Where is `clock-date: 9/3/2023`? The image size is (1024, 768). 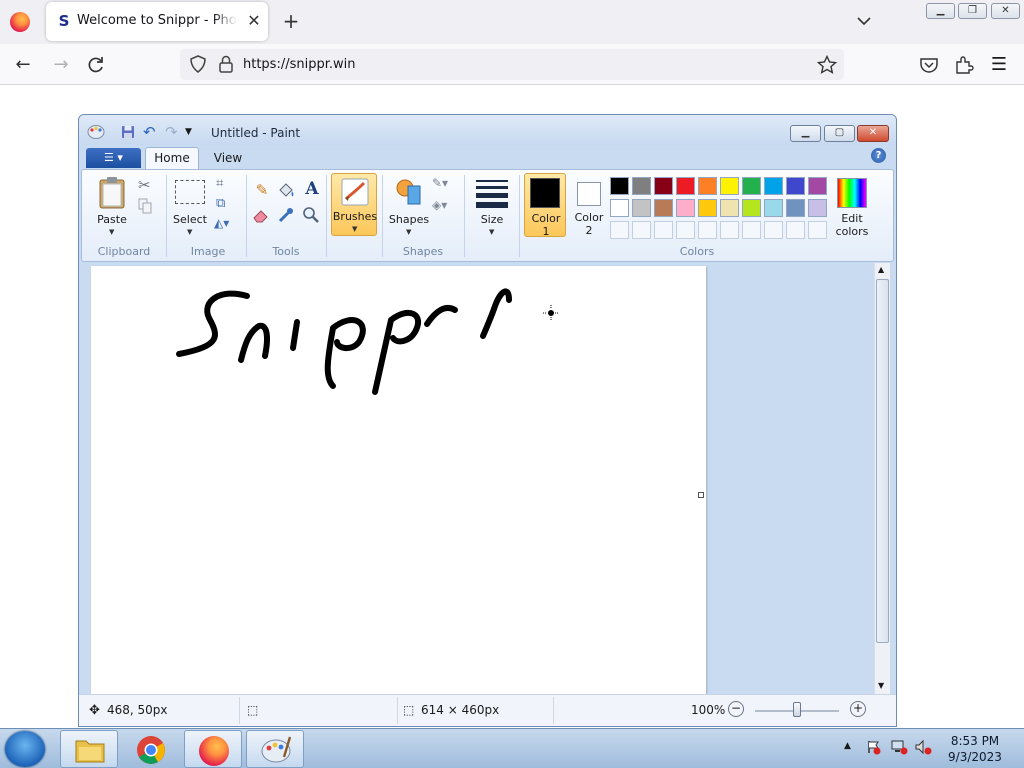
clock-date: 9/3/2023 is located at coordinates (975, 757).